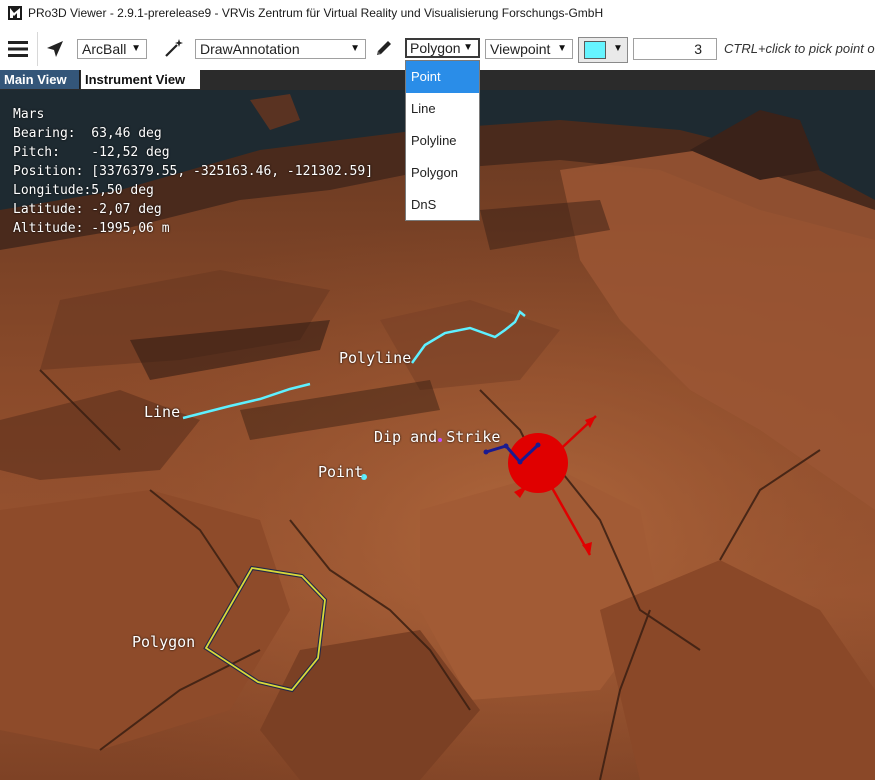 The image size is (875, 780). What do you see at coordinates (442, 205) in the screenshot?
I see `dropdown-option-dns: DnS` at bounding box center [442, 205].